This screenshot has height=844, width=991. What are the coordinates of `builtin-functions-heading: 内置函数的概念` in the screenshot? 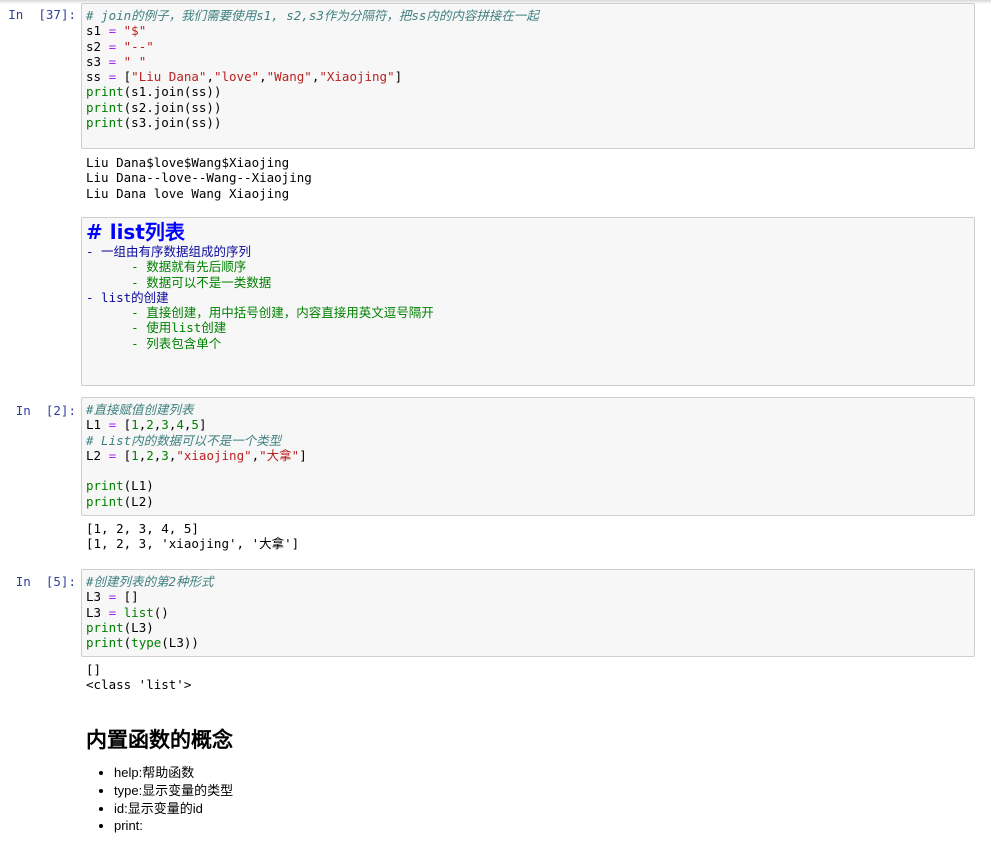 It's located at (159, 740).